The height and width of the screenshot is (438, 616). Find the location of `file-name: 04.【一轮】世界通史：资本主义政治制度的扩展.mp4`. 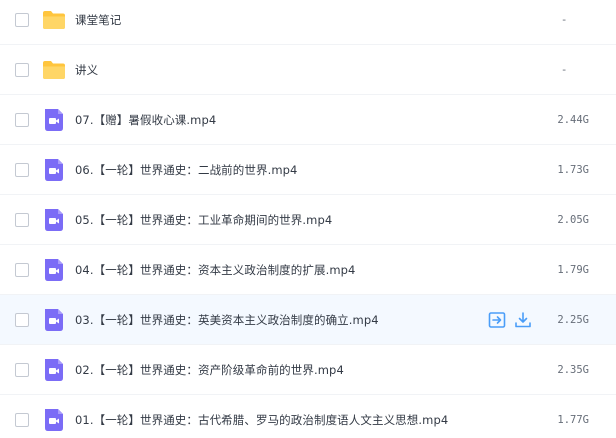

file-name: 04.【一轮】世界通史：资本主义政治制度的扩展.mp4 is located at coordinates (215, 270).